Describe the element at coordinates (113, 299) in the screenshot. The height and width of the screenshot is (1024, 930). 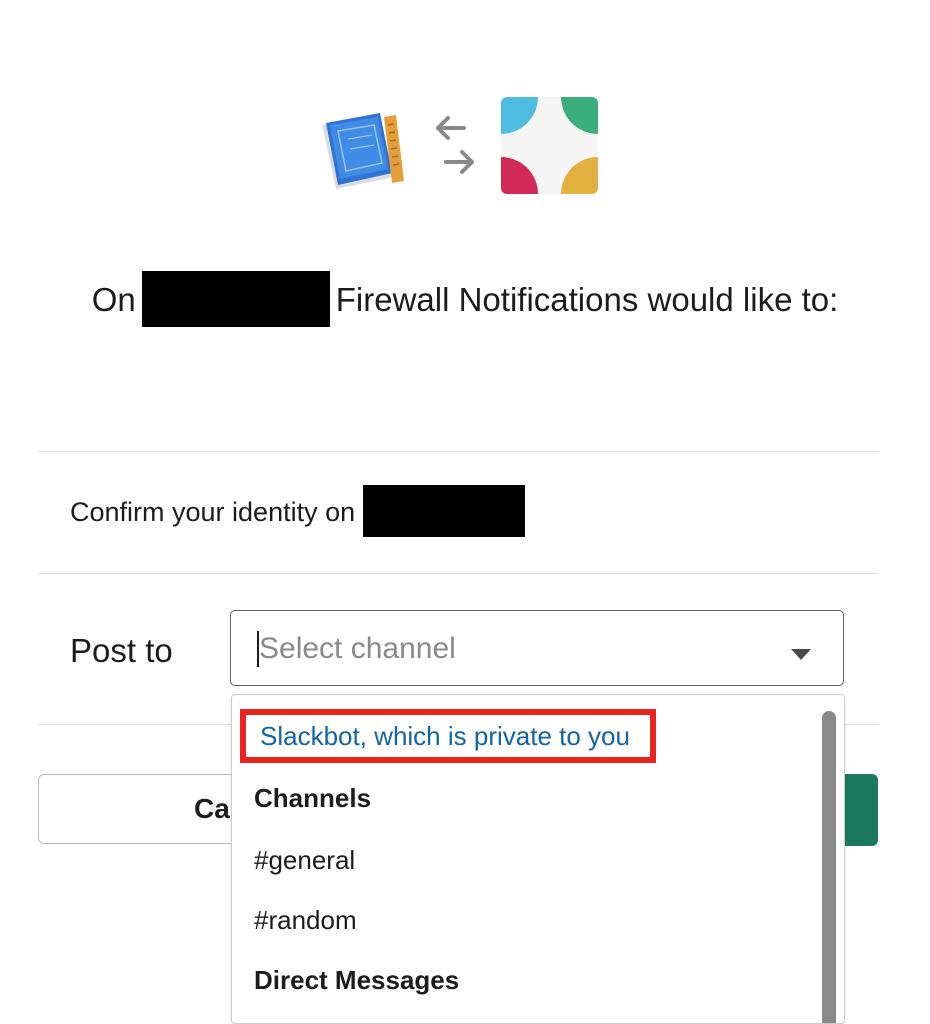
I see `heading-prefix: On` at that location.